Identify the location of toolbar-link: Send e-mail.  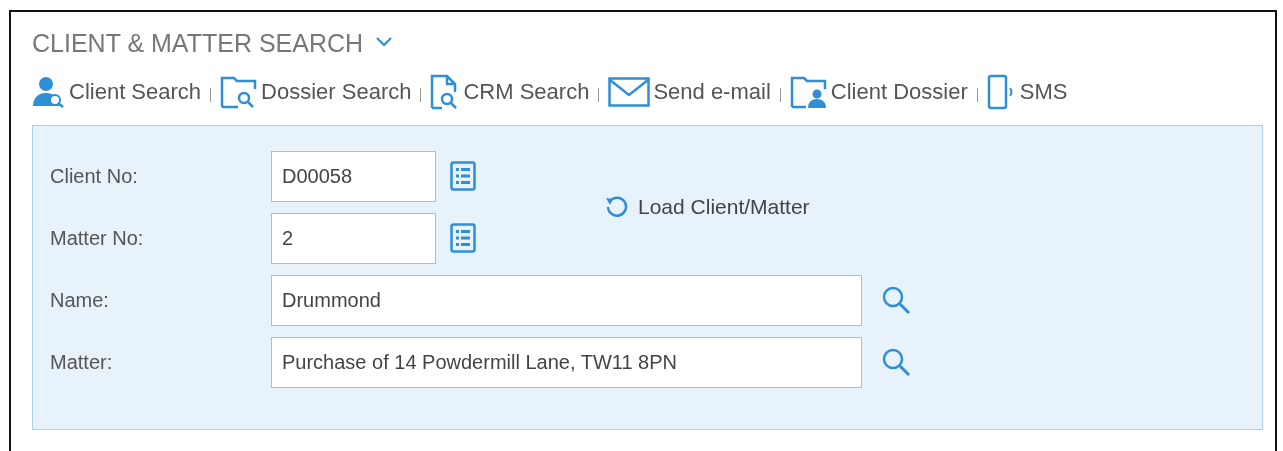
(689, 92).